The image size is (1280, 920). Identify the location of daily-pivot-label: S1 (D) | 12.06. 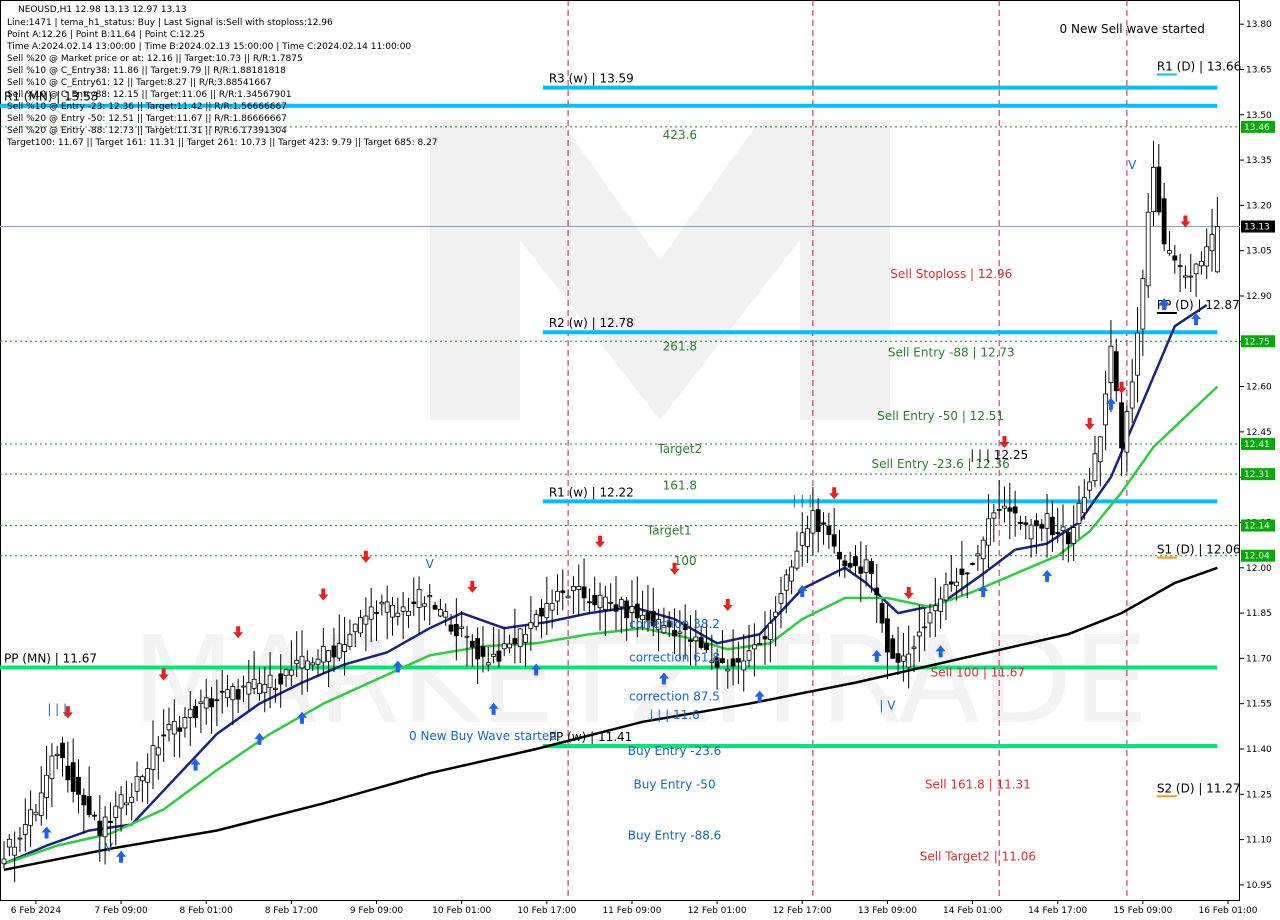
(1199, 550).